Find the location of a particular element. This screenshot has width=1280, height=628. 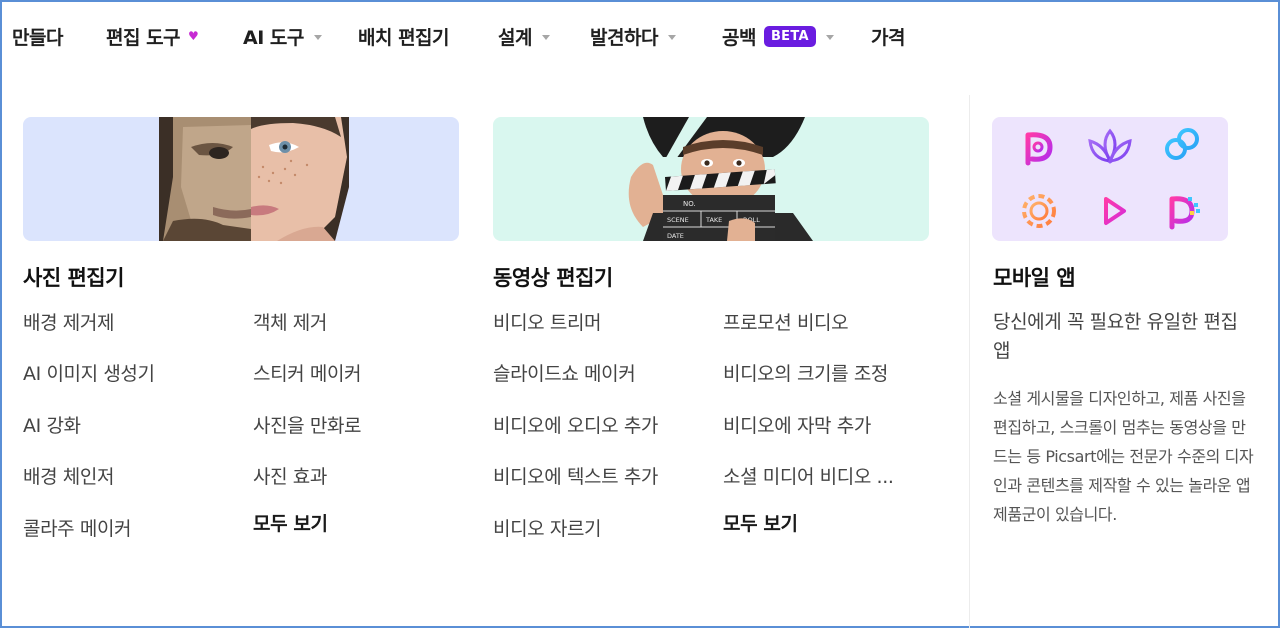

orange-circle-app-icon is located at coordinates (1039, 211).